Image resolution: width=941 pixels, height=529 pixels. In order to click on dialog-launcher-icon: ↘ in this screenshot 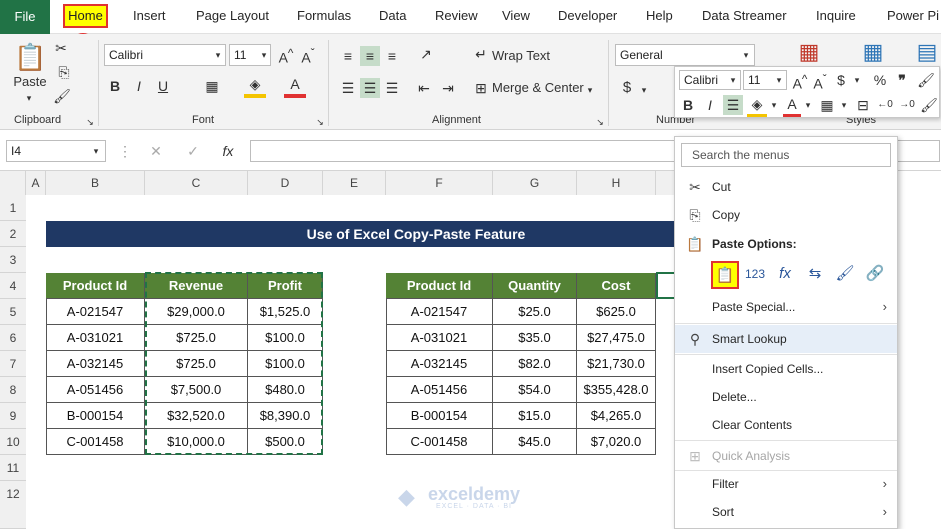, I will do `click(600, 122)`.